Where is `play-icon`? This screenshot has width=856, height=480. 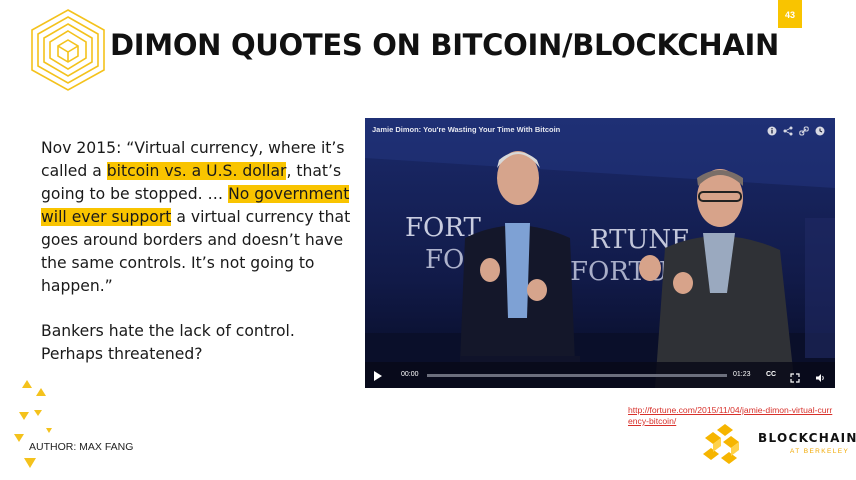
play-icon is located at coordinates (378, 378).